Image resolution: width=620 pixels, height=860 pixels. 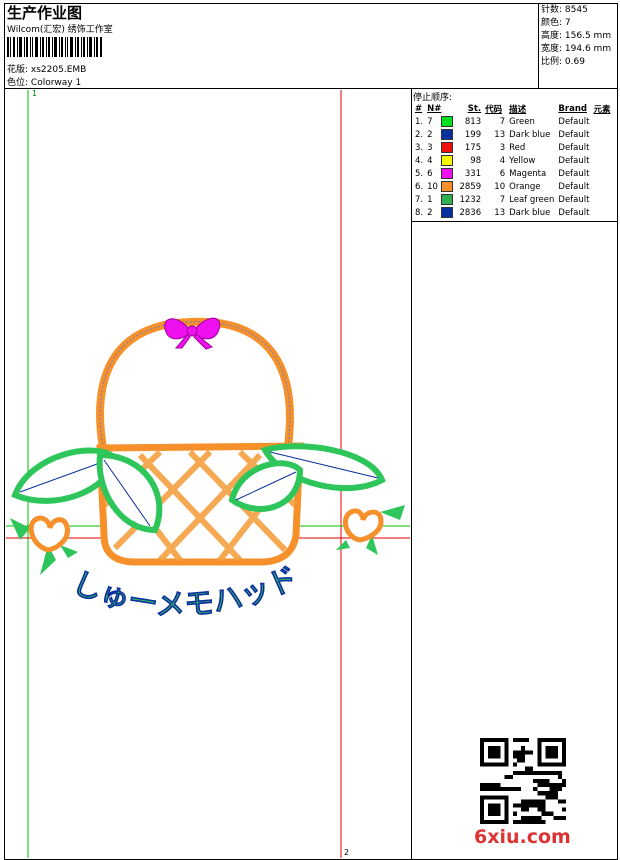 I want to click on watermark: 6xiu.com, so click(x=522, y=837).